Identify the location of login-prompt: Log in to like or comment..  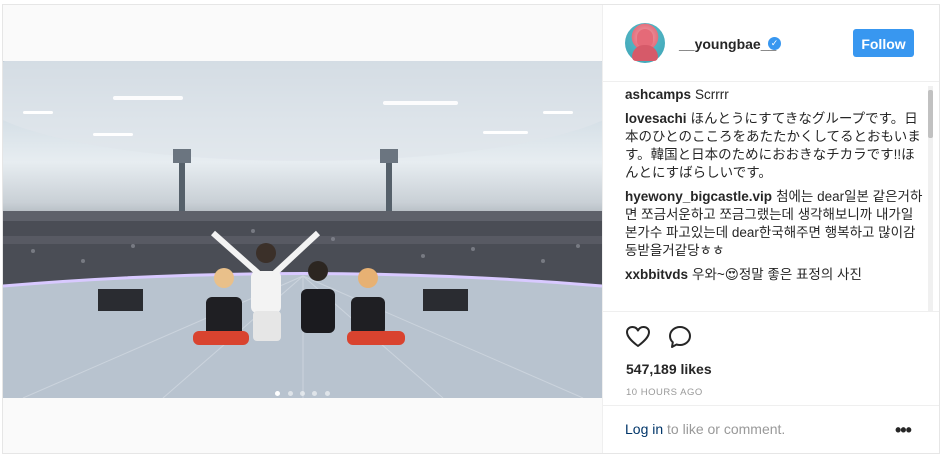
(705, 429).